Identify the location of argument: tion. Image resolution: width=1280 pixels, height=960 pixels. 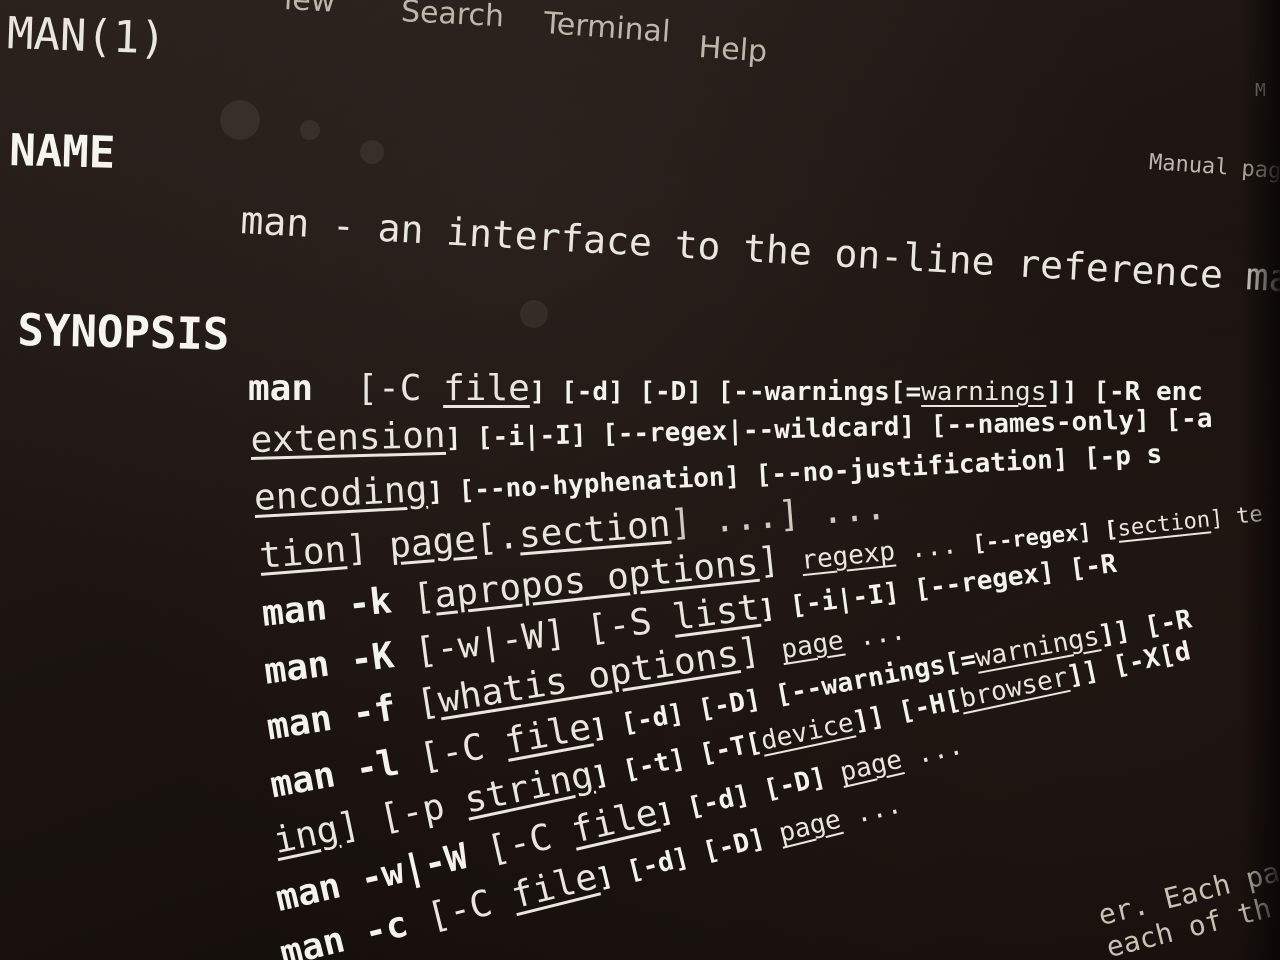
(303, 553).